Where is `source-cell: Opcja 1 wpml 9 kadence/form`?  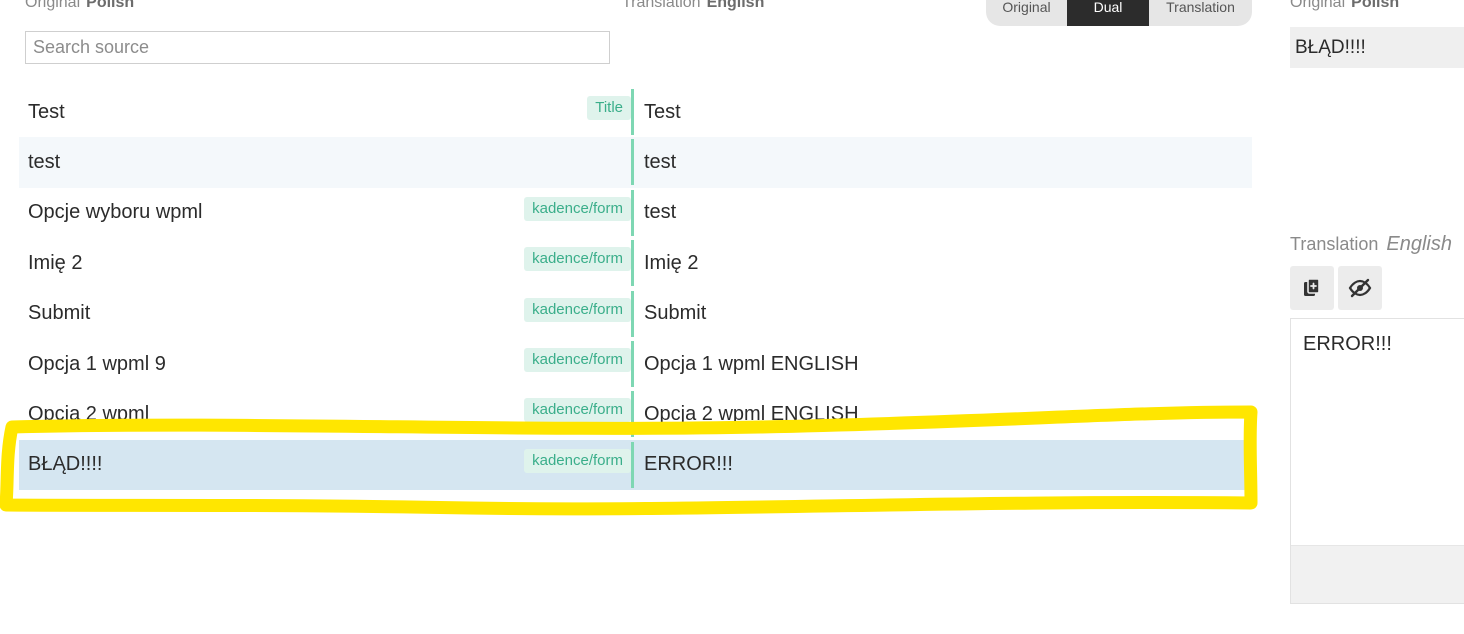 source-cell: Opcja 1 wpml 9 kadence/form is located at coordinates (325, 364).